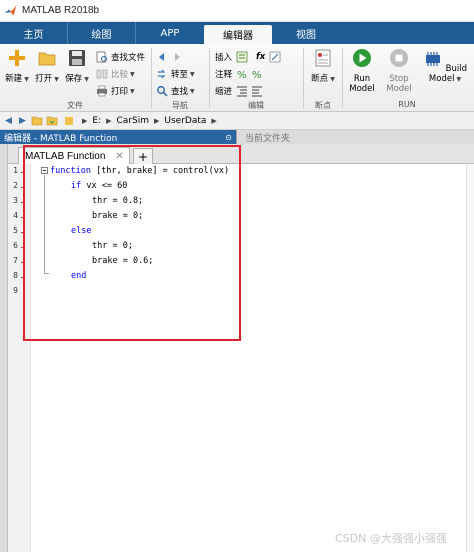 The image size is (474, 552). Describe the element at coordinates (61, 138) in the screenshot. I see `editor-panel-title: 编辑器 - MATLAB Function` at that location.